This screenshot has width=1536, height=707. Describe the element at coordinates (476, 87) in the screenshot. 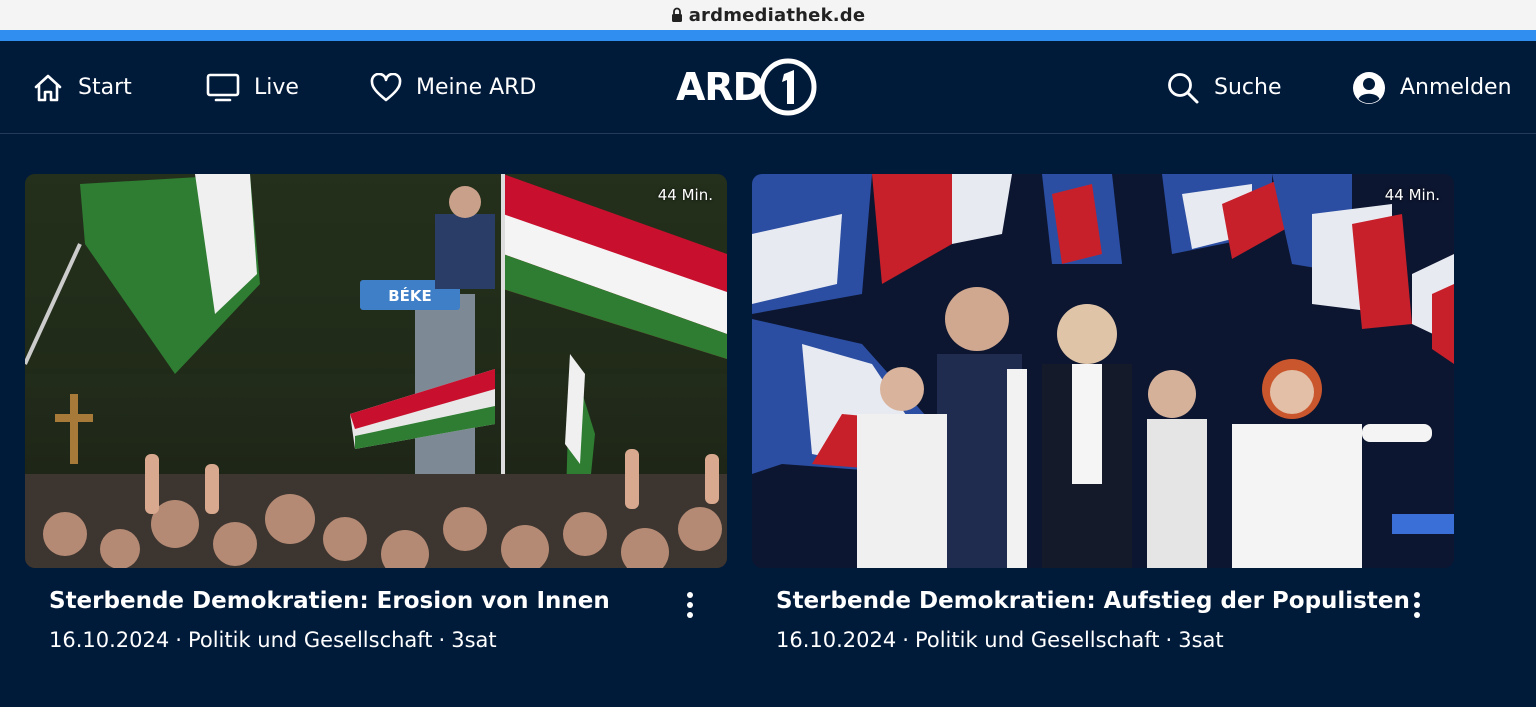

I see `nav-meine-ard-label: Meine ARD` at that location.